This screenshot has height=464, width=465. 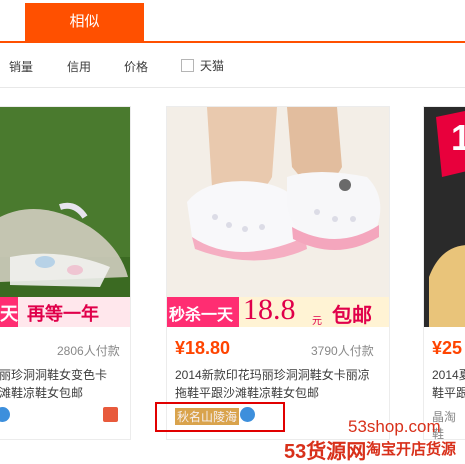 I want to click on top-tab-bar: 相似, so click(x=232, y=21).